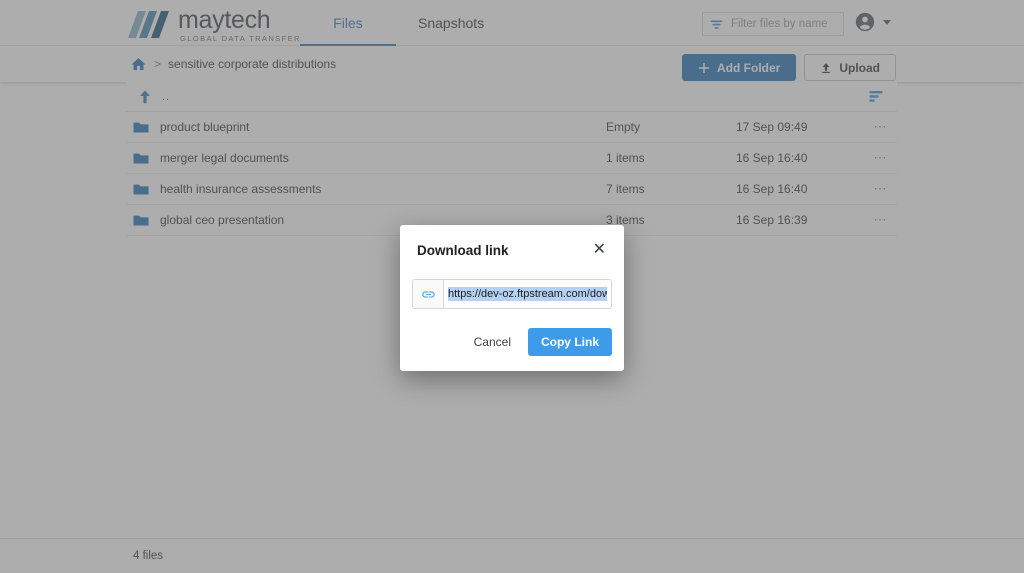  I want to click on dialog-title: Download link, so click(463, 250).